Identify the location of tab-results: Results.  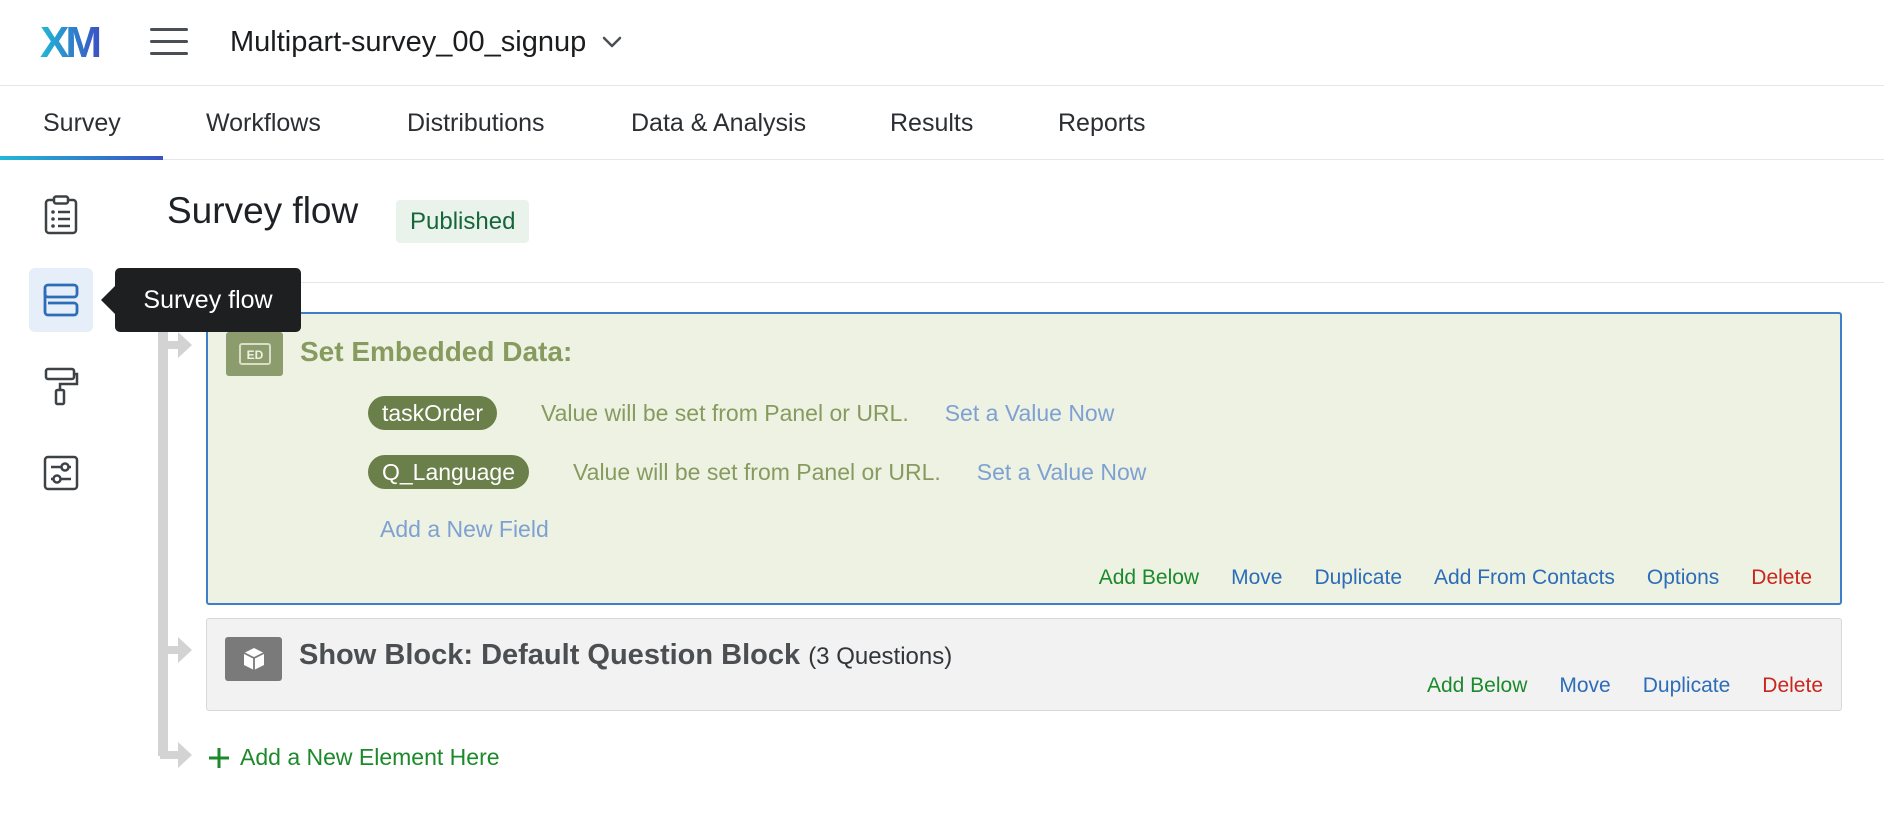
(931, 123).